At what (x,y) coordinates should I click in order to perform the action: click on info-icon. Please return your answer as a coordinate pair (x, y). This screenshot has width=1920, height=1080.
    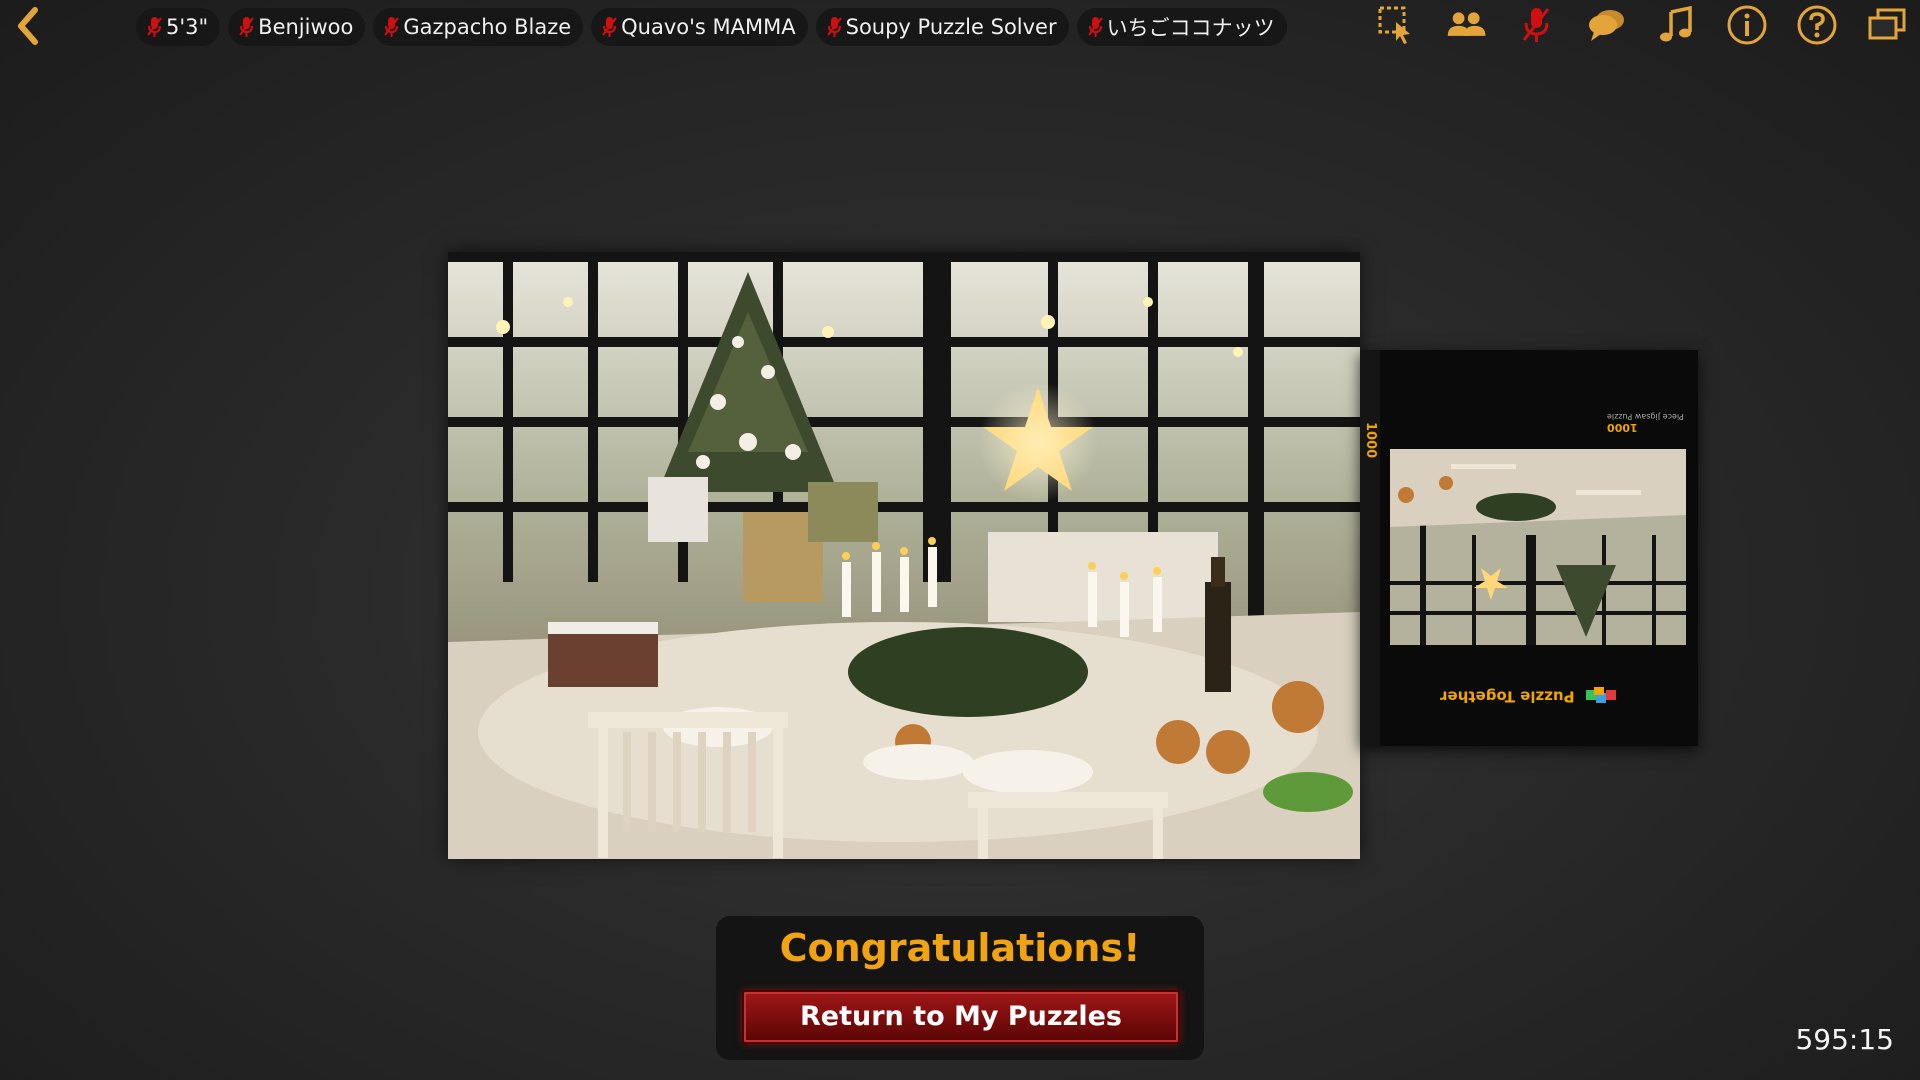
    Looking at the image, I should click on (1747, 25).